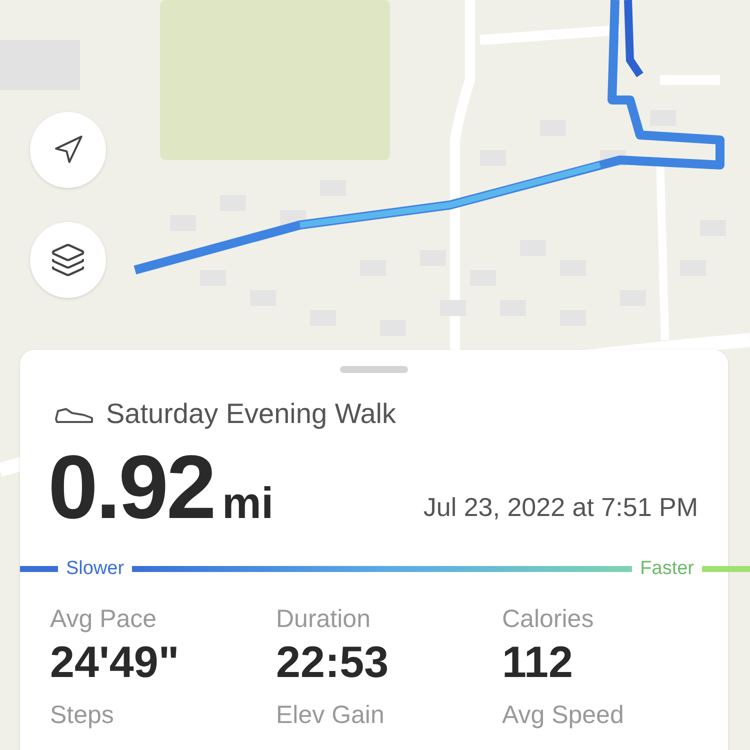 Image resolution: width=750 pixels, height=750 pixels. What do you see at coordinates (82, 715) in the screenshot?
I see `stat-label: Steps` at bounding box center [82, 715].